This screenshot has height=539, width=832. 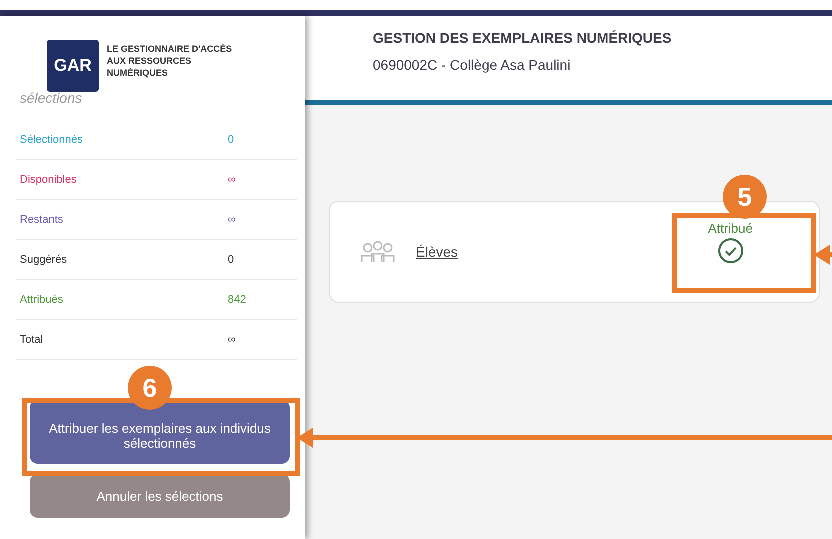 I want to click on logo: GAR, so click(x=73, y=66).